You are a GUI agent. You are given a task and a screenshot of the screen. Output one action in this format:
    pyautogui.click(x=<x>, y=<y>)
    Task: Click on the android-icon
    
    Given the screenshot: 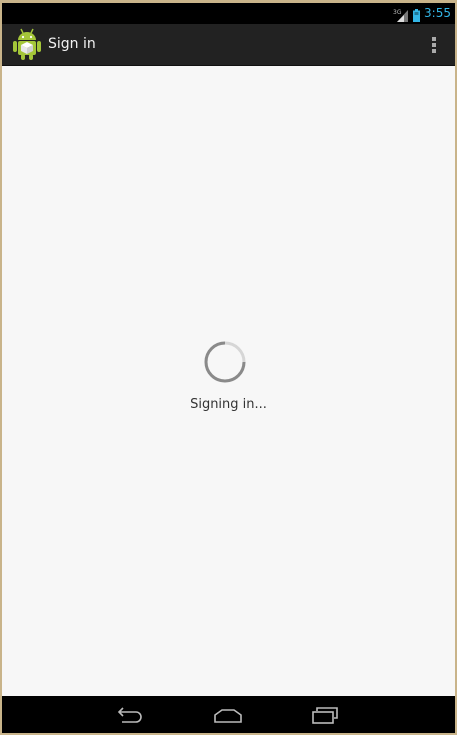 What is the action you would take?
    pyautogui.click(x=27, y=44)
    